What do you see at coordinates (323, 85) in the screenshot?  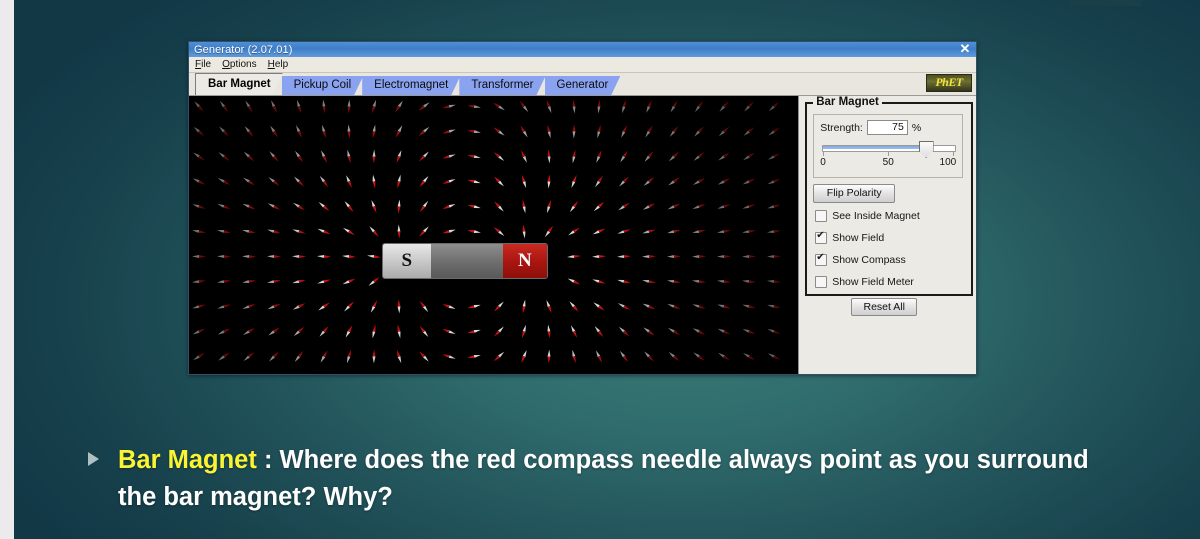 I see `tab-pickup-coil: Pickup Coil` at bounding box center [323, 85].